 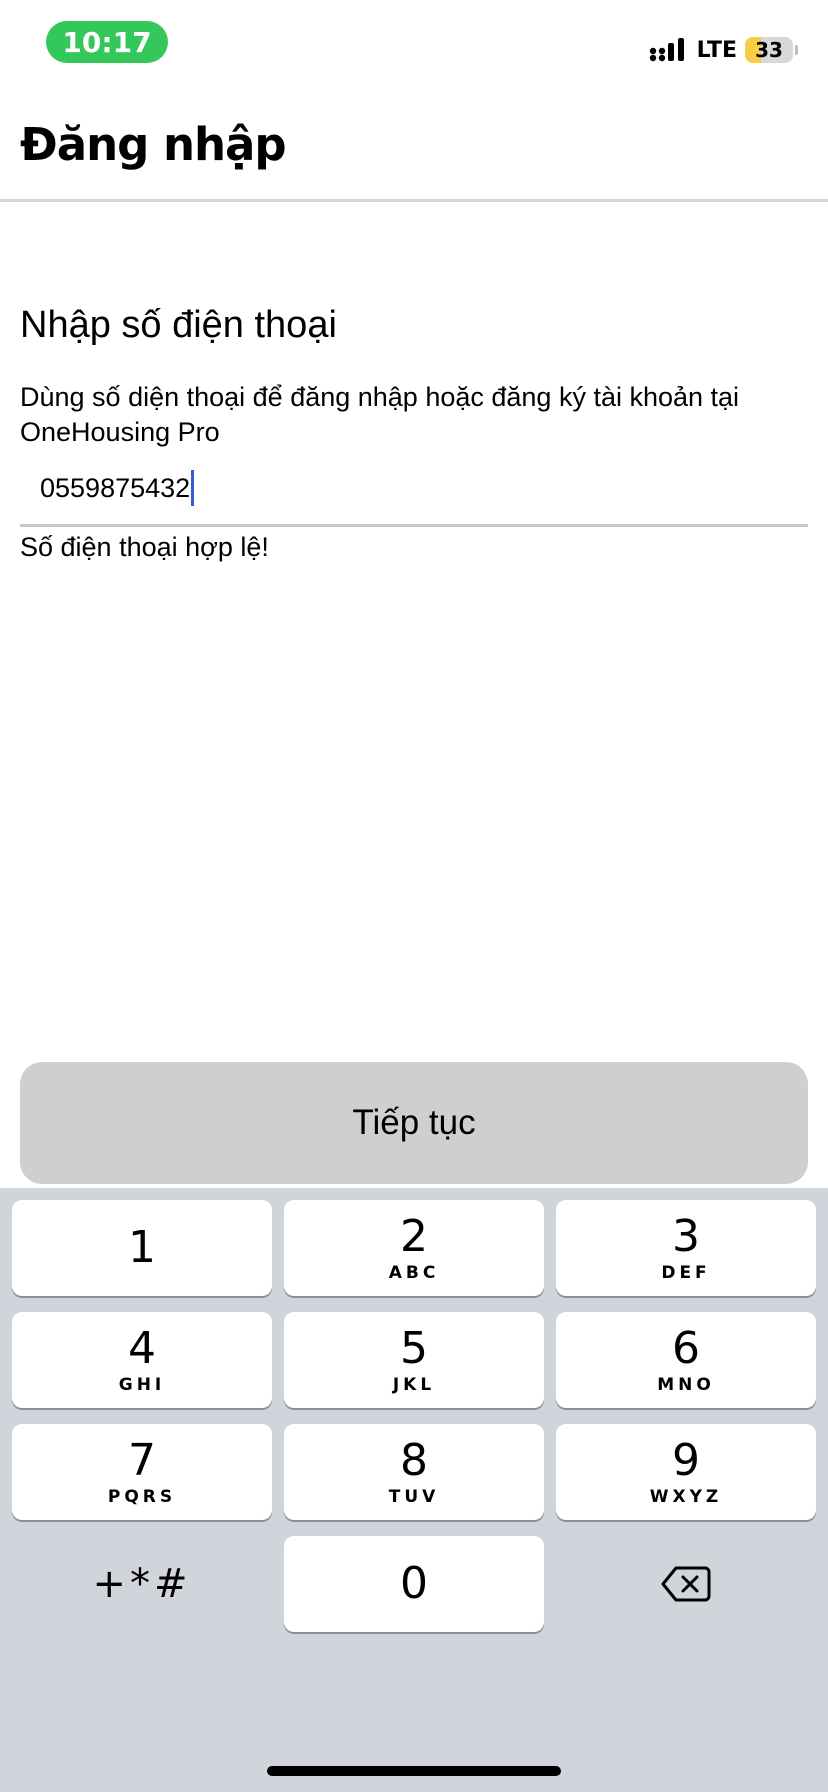 I want to click on symbols-label: +*#, so click(x=142, y=1584).